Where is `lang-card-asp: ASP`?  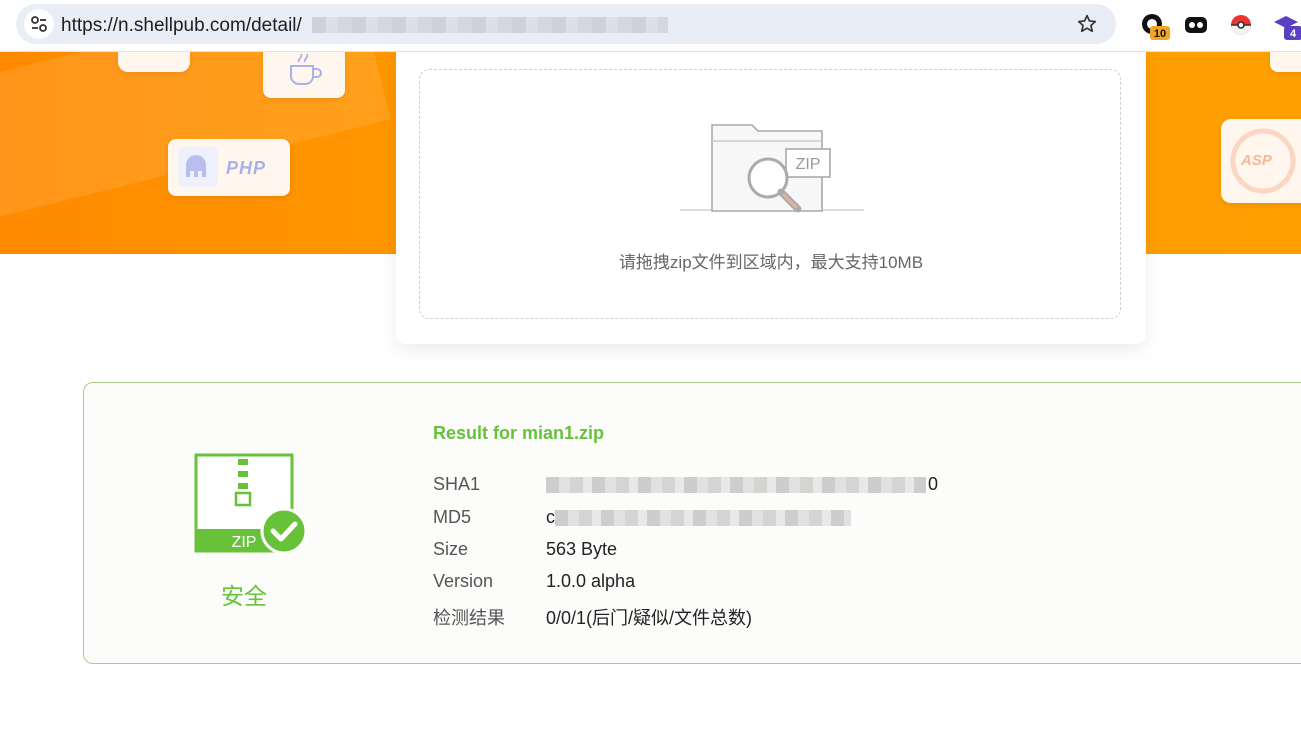
lang-card-asp: ASP is located at coordinates (1261, 161).